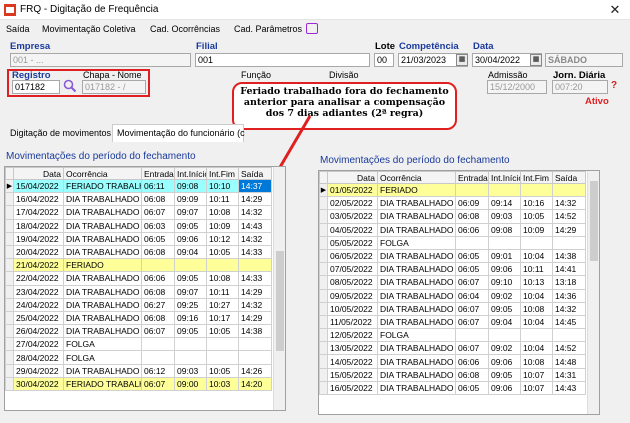 Image resolution: width=630 pixels, height=423 pixels. I want to click on column-header: Ocorrência, so click(102, 173).